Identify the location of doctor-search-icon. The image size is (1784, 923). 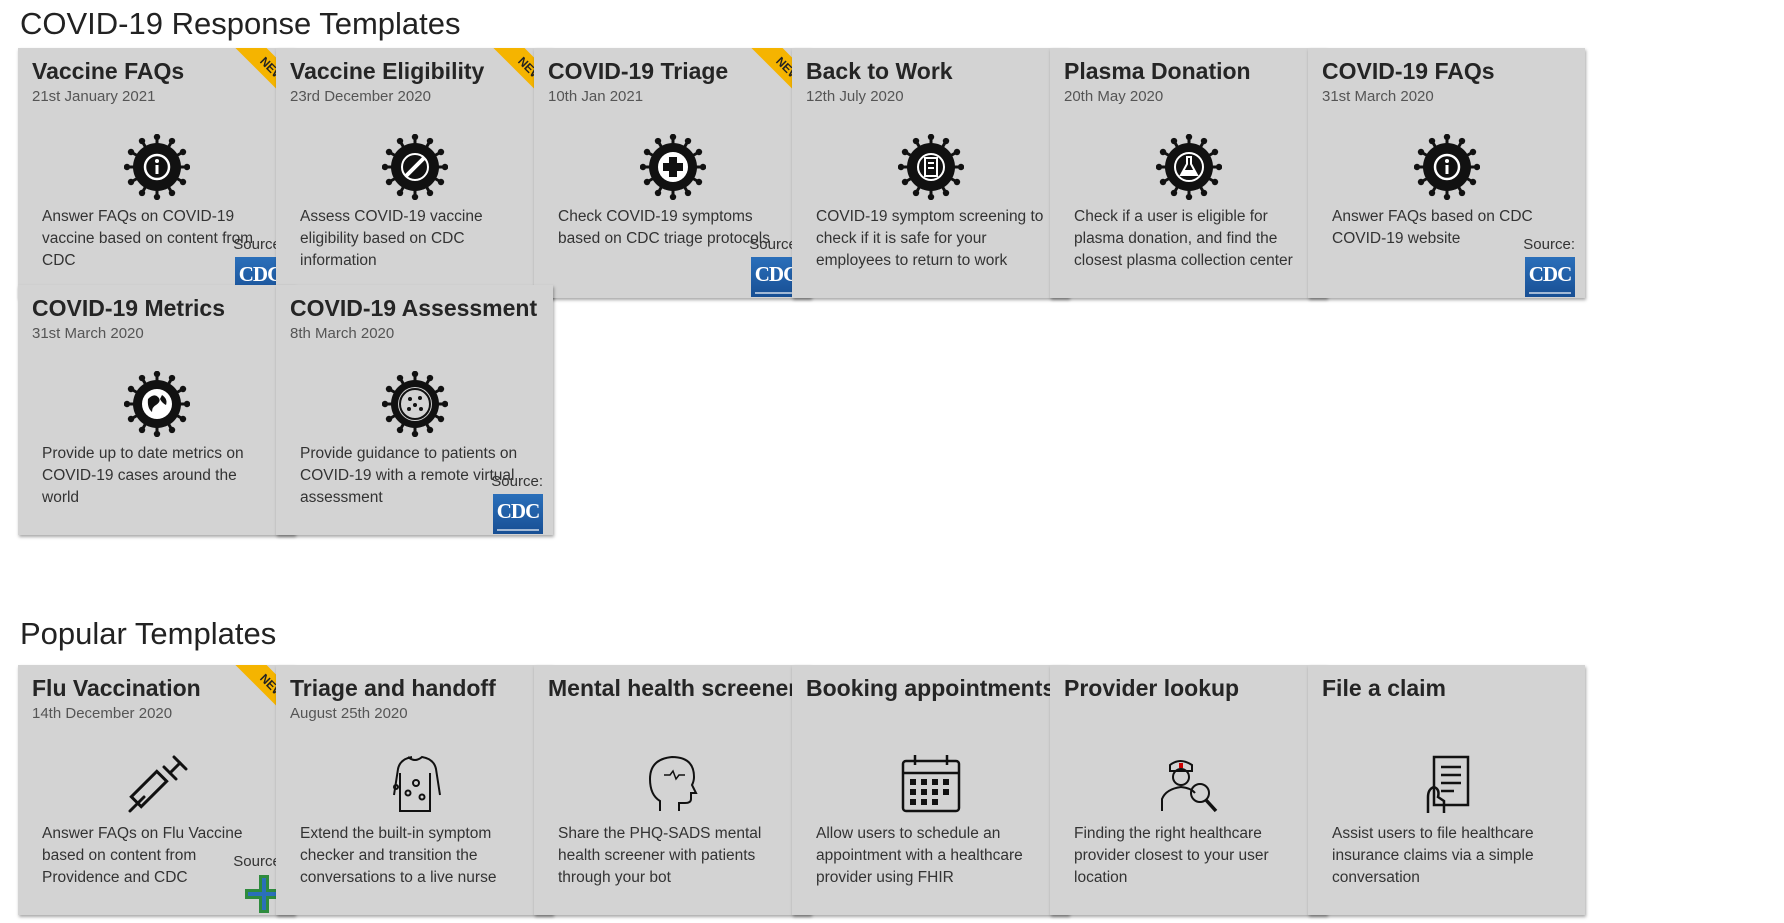
(1189, 784).